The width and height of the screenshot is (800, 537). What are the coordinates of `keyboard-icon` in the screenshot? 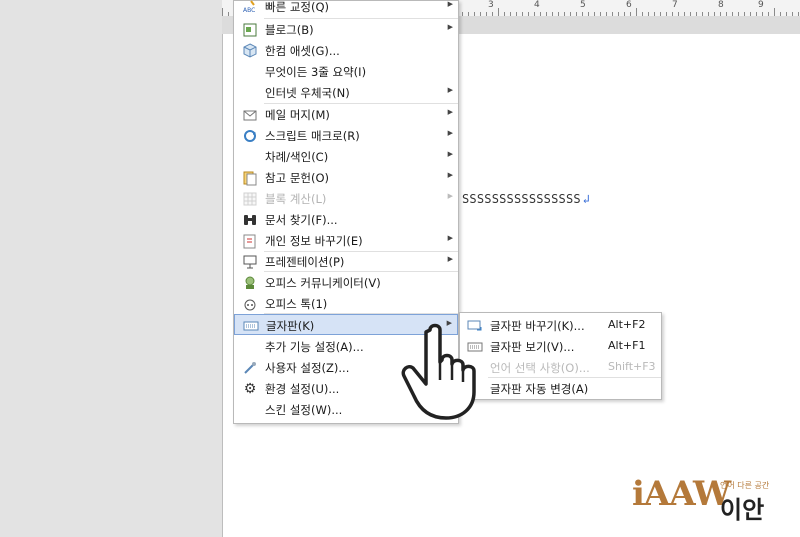 It's located at (251, 326).